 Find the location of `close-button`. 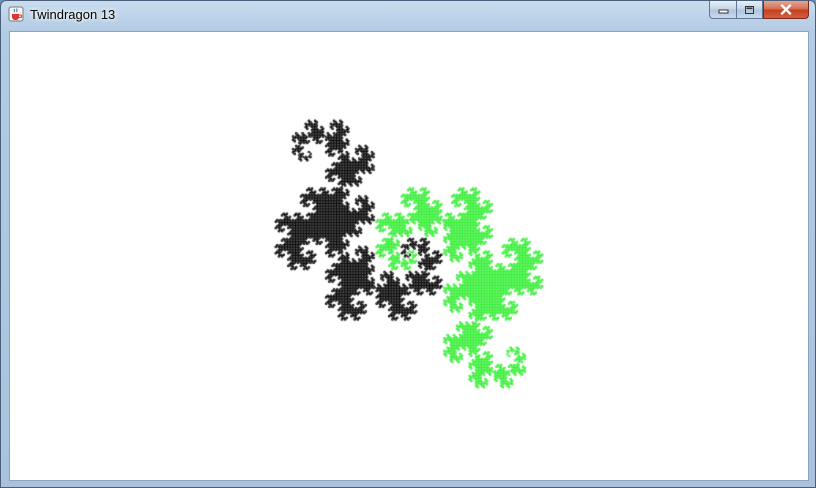

close-button is located at coordinates (786, 10).